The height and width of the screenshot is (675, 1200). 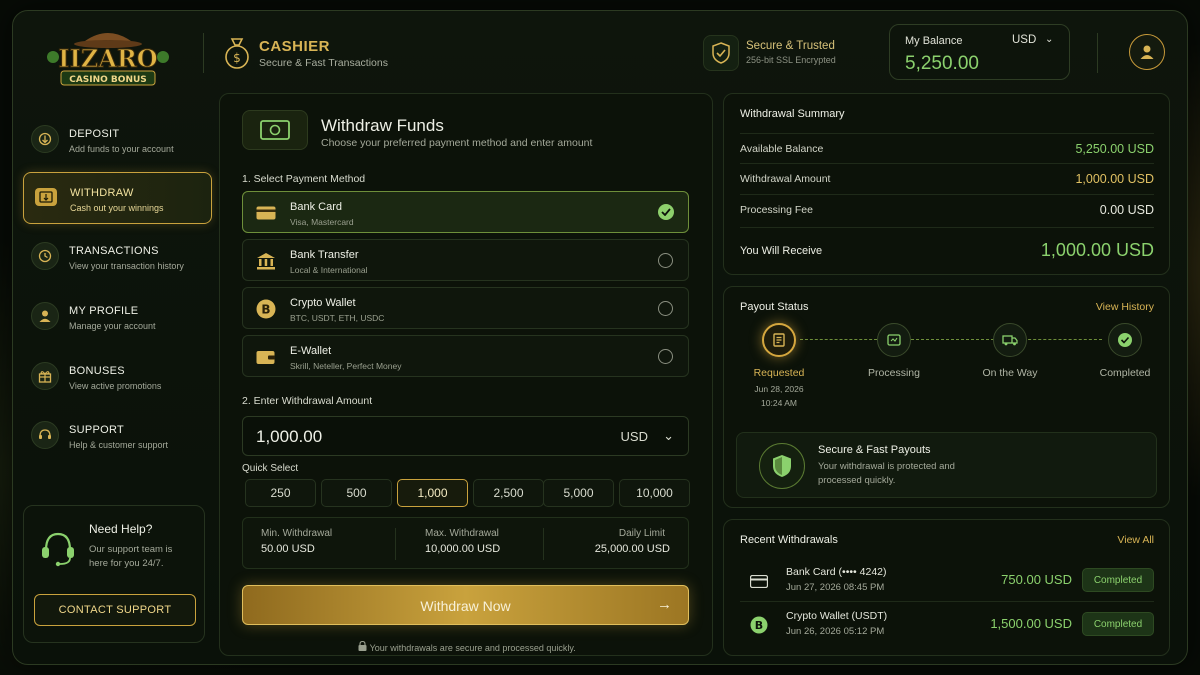 I want to click on quick-amount-button: 500, so click(x=356, y=493).